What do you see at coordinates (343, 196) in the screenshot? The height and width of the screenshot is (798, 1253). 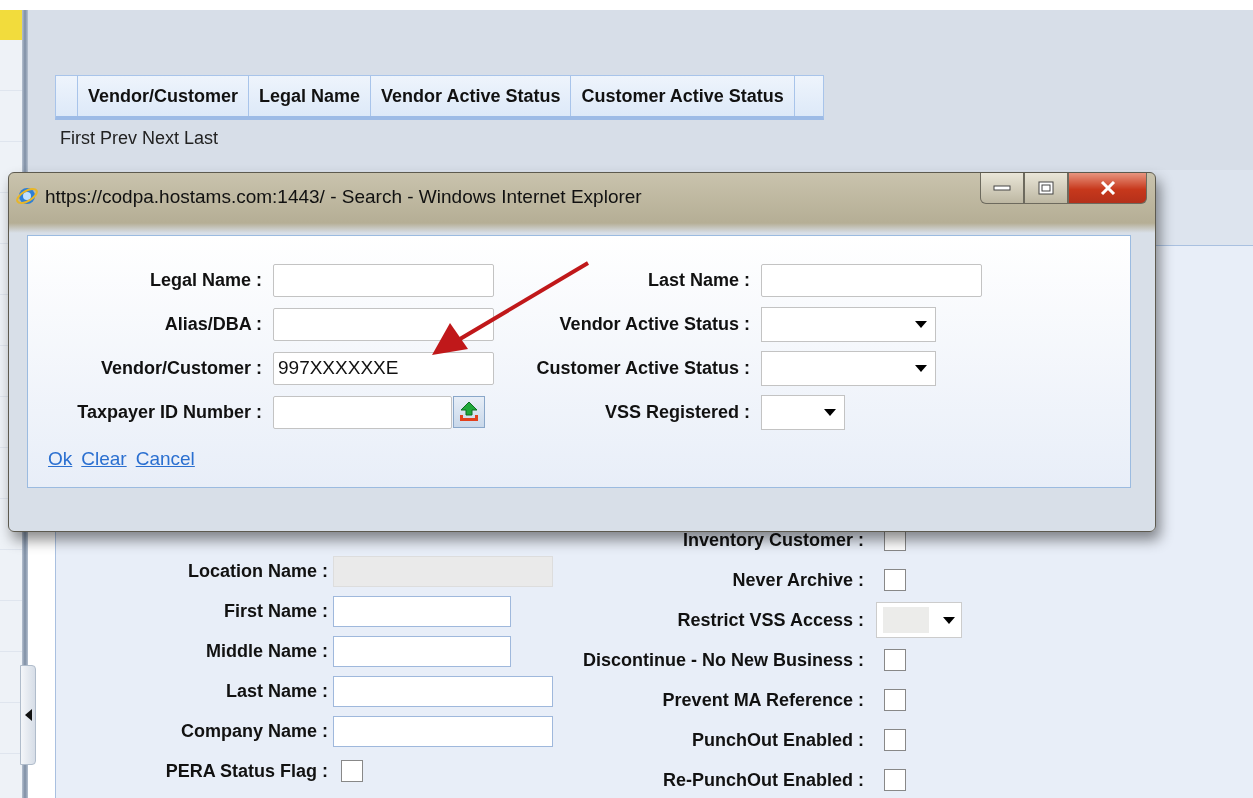 I see `window-title: https://codpa.hostams.com:1443/ - Search - Windows Internet Explorer` at bounding box center [343, 196].